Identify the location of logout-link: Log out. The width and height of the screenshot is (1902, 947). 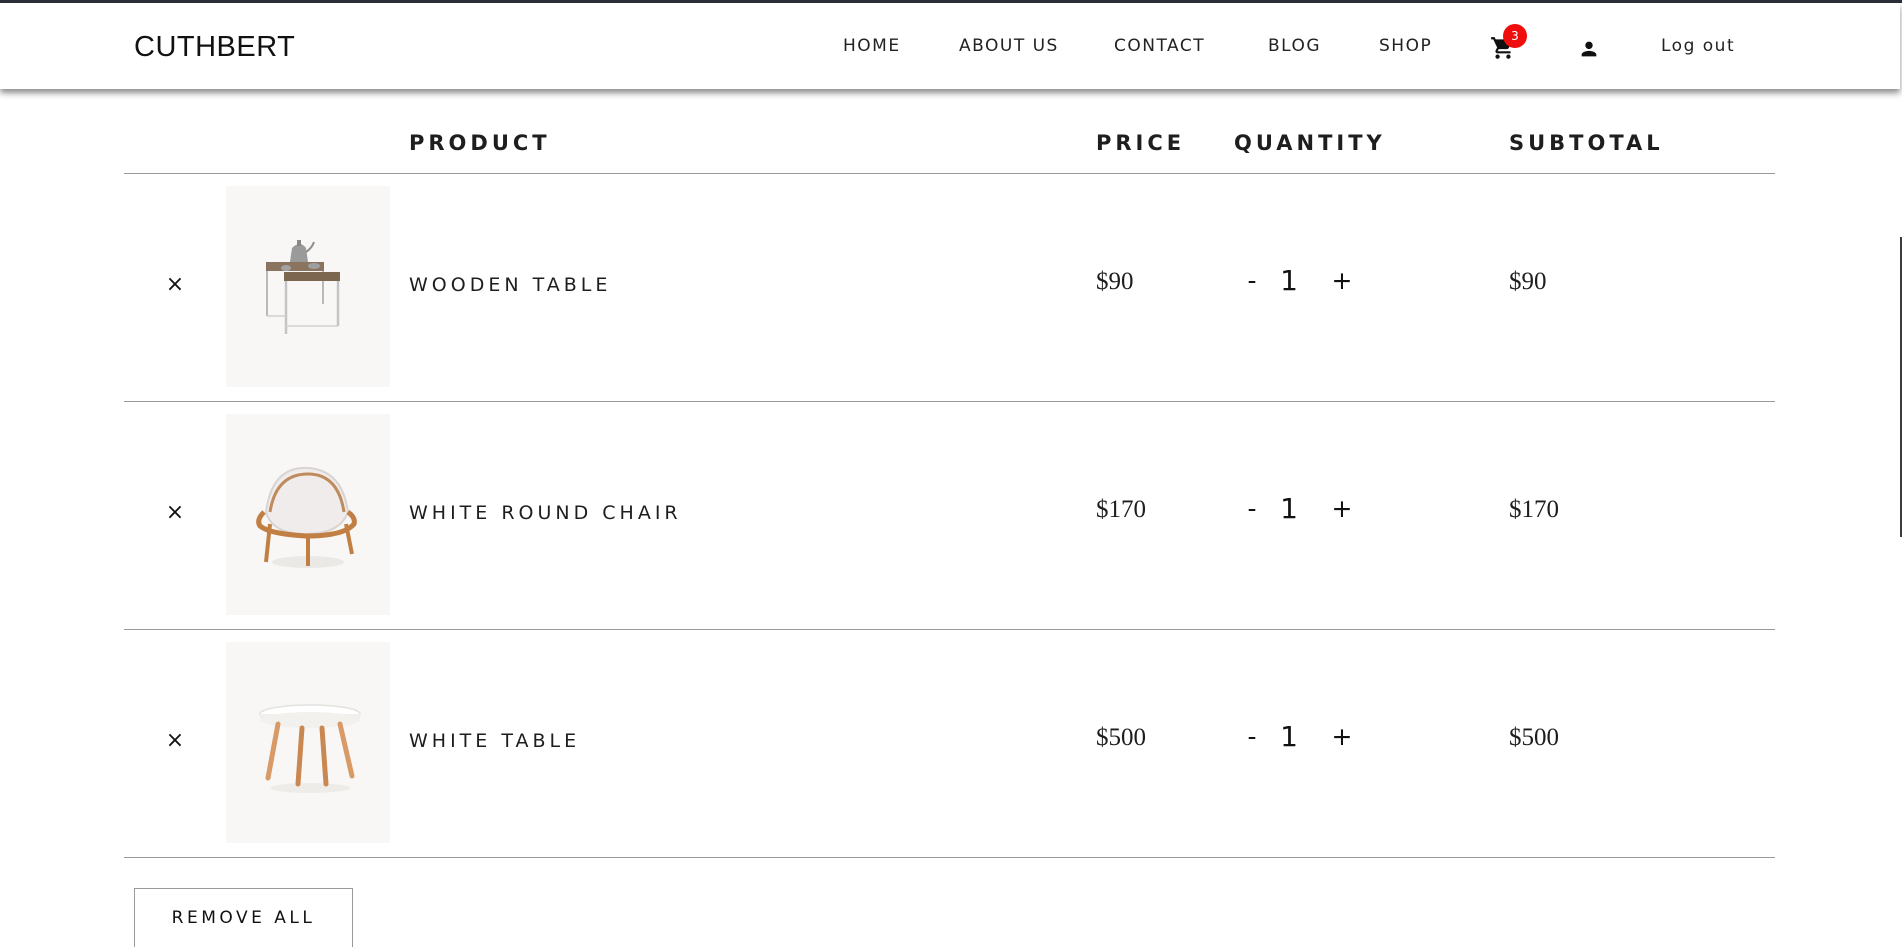
(1698, 46).